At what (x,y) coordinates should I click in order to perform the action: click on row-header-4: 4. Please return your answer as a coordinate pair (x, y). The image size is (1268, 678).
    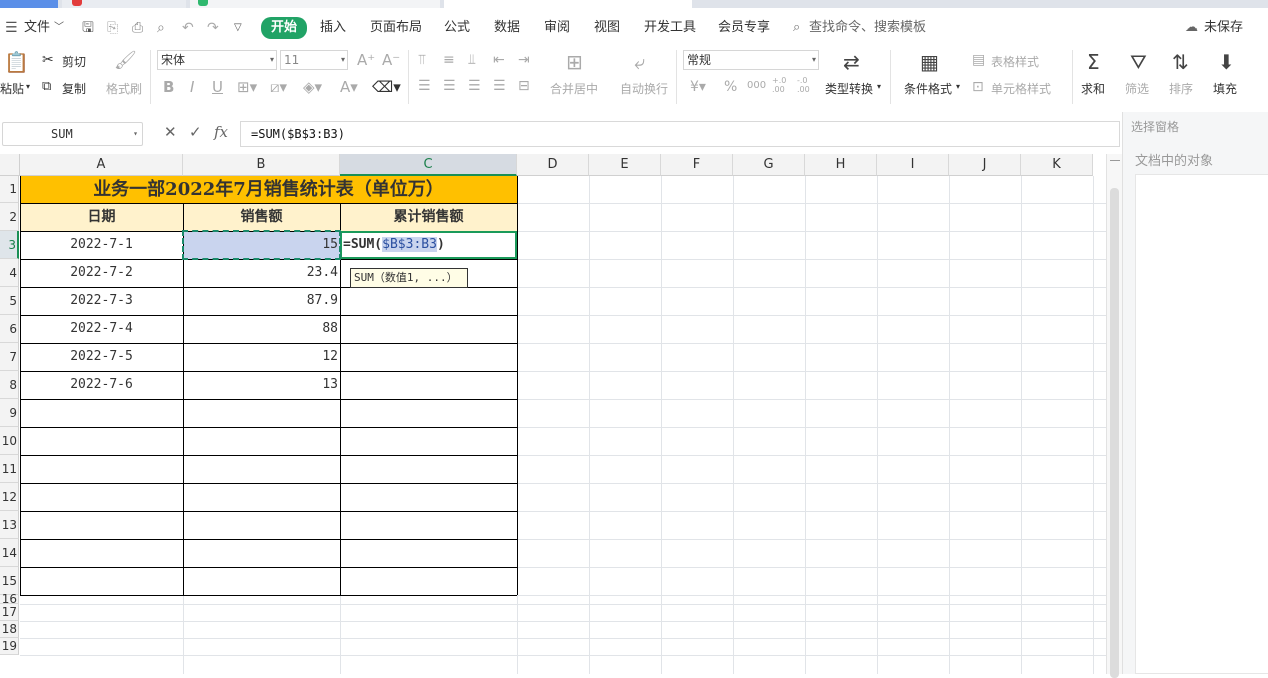
    Looking at the image, I should click on (9, 273).